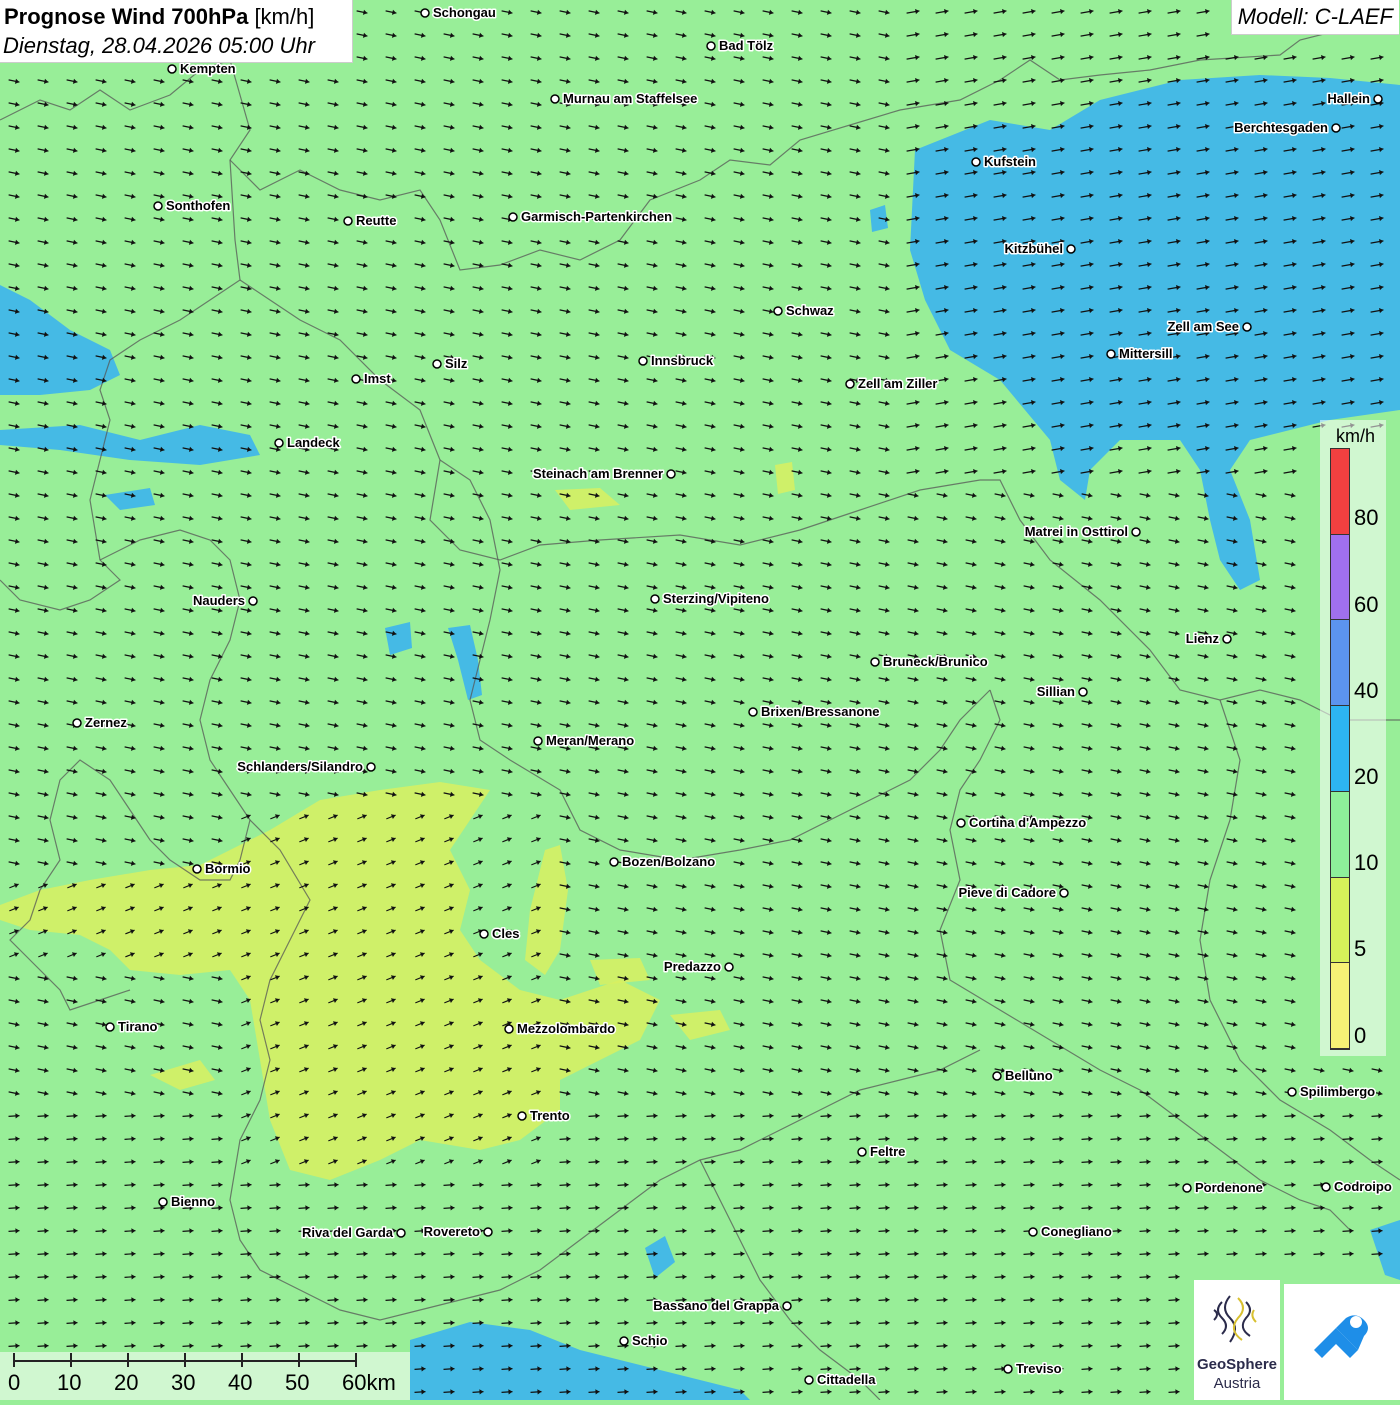  Describe the element at coordinates (716, 1305) in the screenshot. I see `city-label: Bassano del Grappa` at that location.